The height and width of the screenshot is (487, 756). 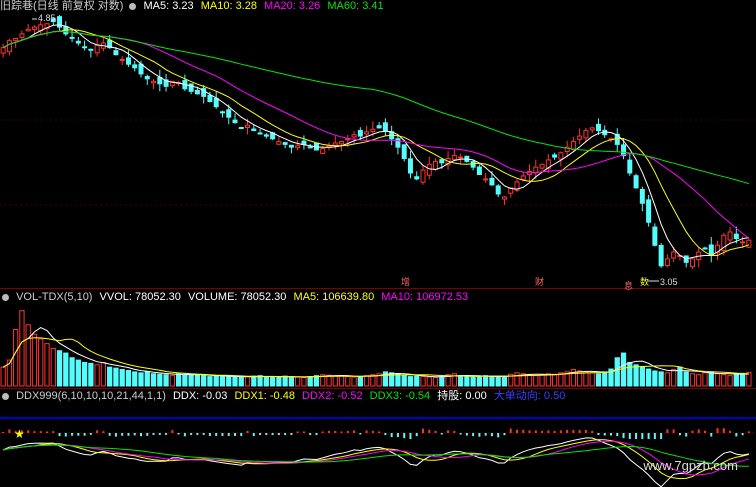 What do you see at coordinates (628, 286) in the screenshot?
I see `event-marker-3: 息` at bounding box center [628, 286].